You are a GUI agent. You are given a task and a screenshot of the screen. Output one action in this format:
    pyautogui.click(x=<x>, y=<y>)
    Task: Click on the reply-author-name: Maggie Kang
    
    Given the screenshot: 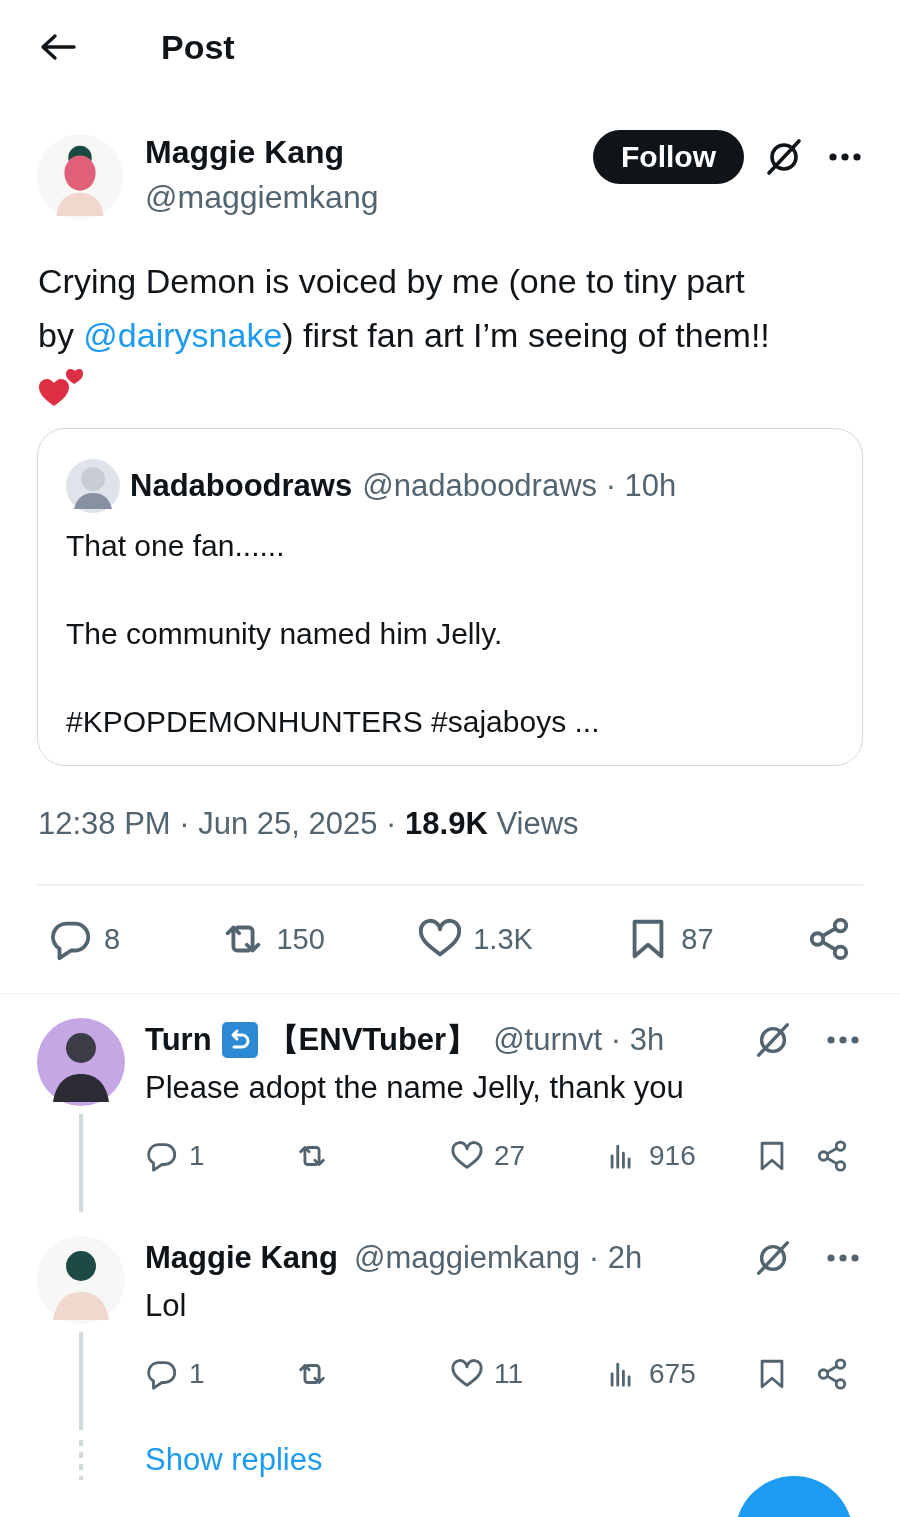 What is the action you would take?
    pyautogui.click(x=241, y=1258)
    